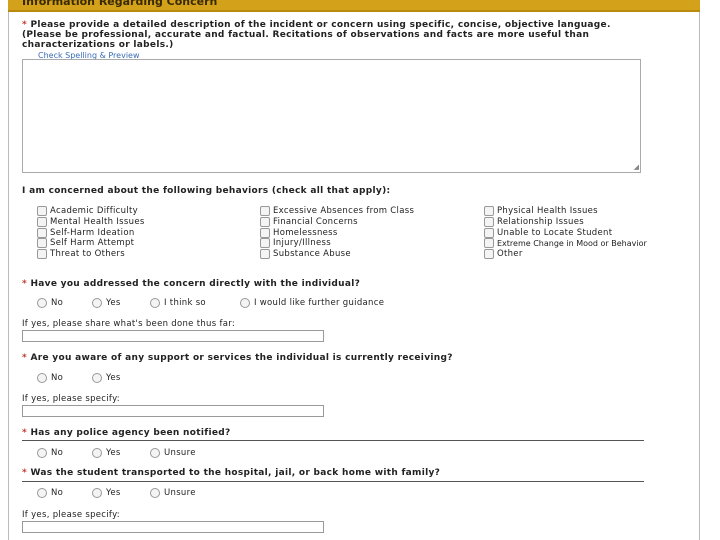 This screenshot has width=720, height=540. What do you see at coordinates (25, 25) in the screenshot?
I see `required-marker: *` at bounding box center [25, 25].